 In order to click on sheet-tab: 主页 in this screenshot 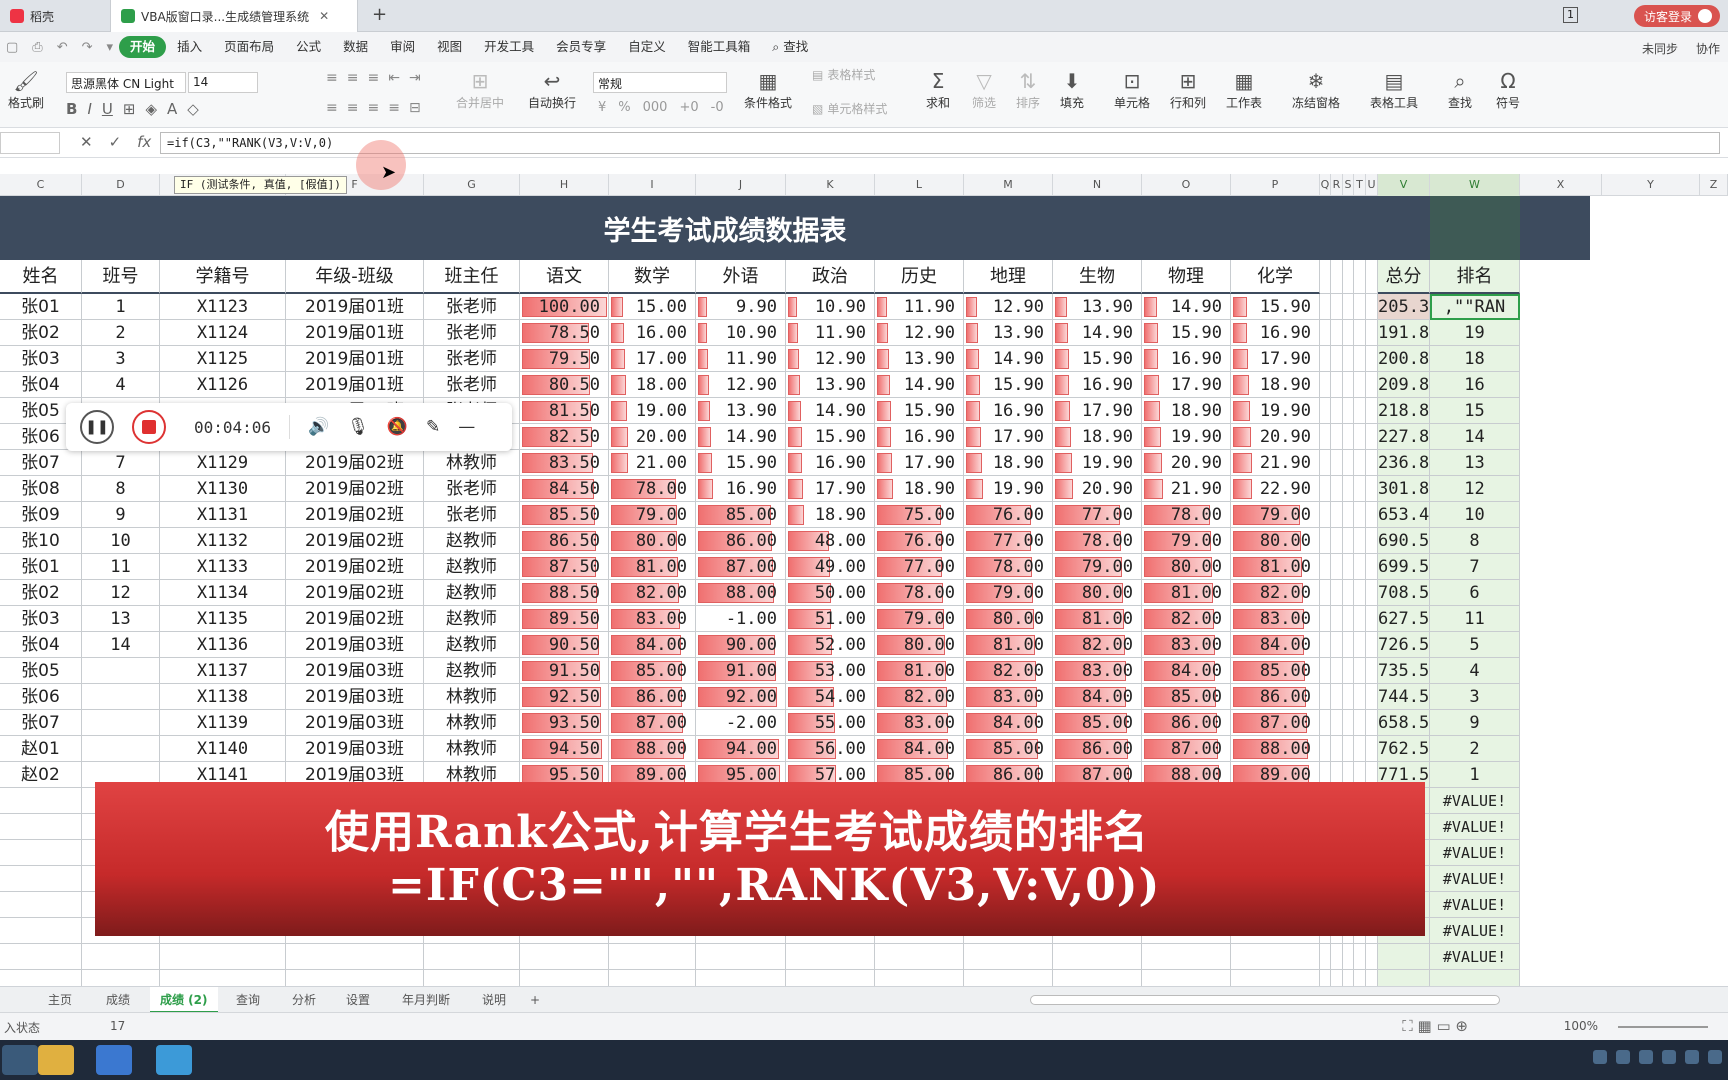, I will do `click(60, 1000)`.